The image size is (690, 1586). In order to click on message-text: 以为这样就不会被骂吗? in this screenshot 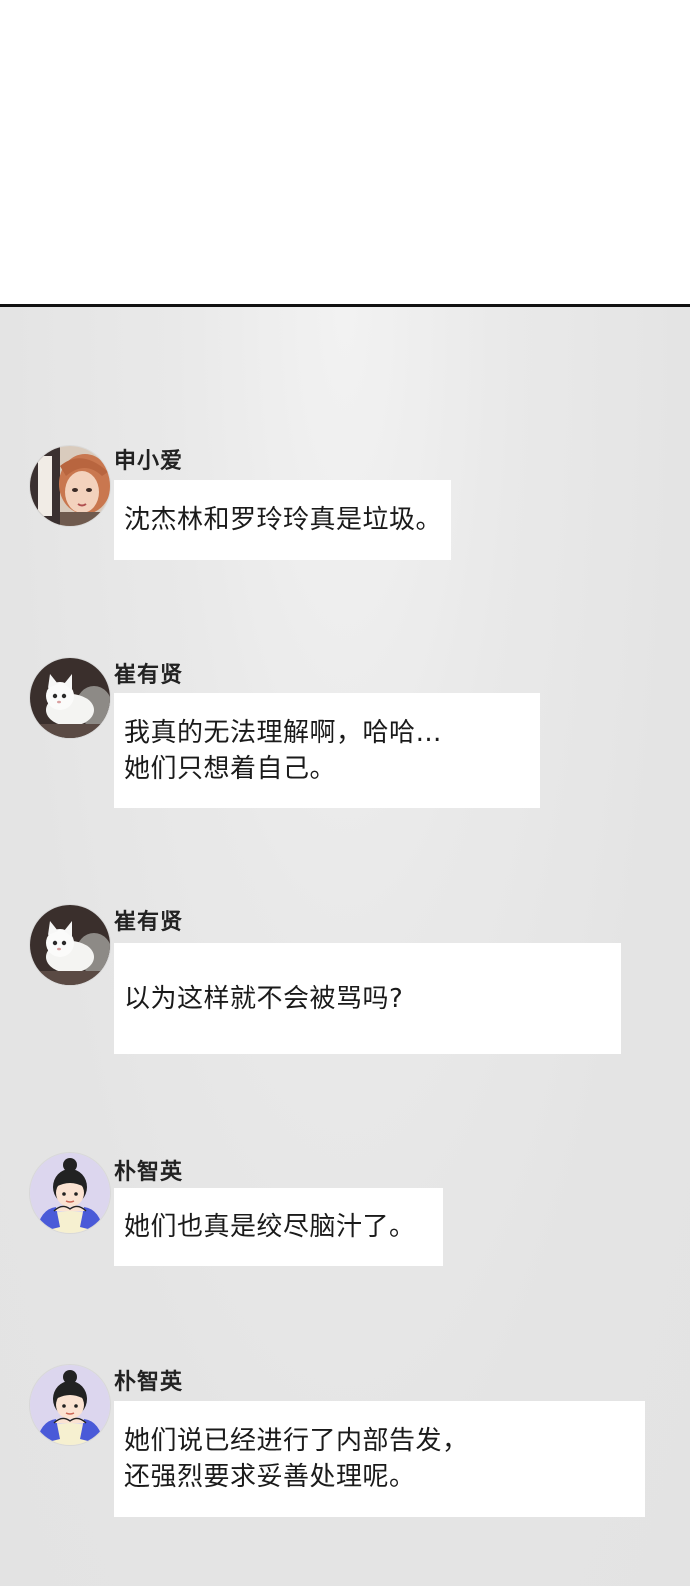, I will do `click(264, 998)`.